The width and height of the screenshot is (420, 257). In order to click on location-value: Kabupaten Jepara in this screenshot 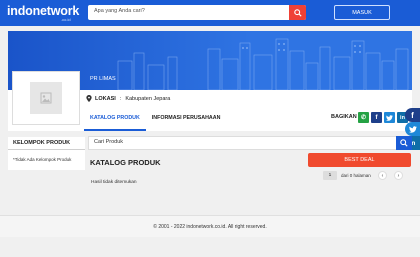, I will do `click(148, 98)`.